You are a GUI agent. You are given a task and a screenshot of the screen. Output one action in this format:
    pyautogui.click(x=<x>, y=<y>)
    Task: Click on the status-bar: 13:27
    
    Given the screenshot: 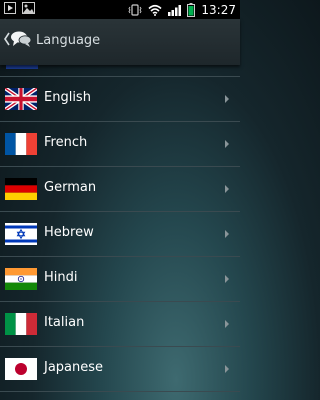 What is the action you would take?
    pyautogui.click(x=120, y=9)
    